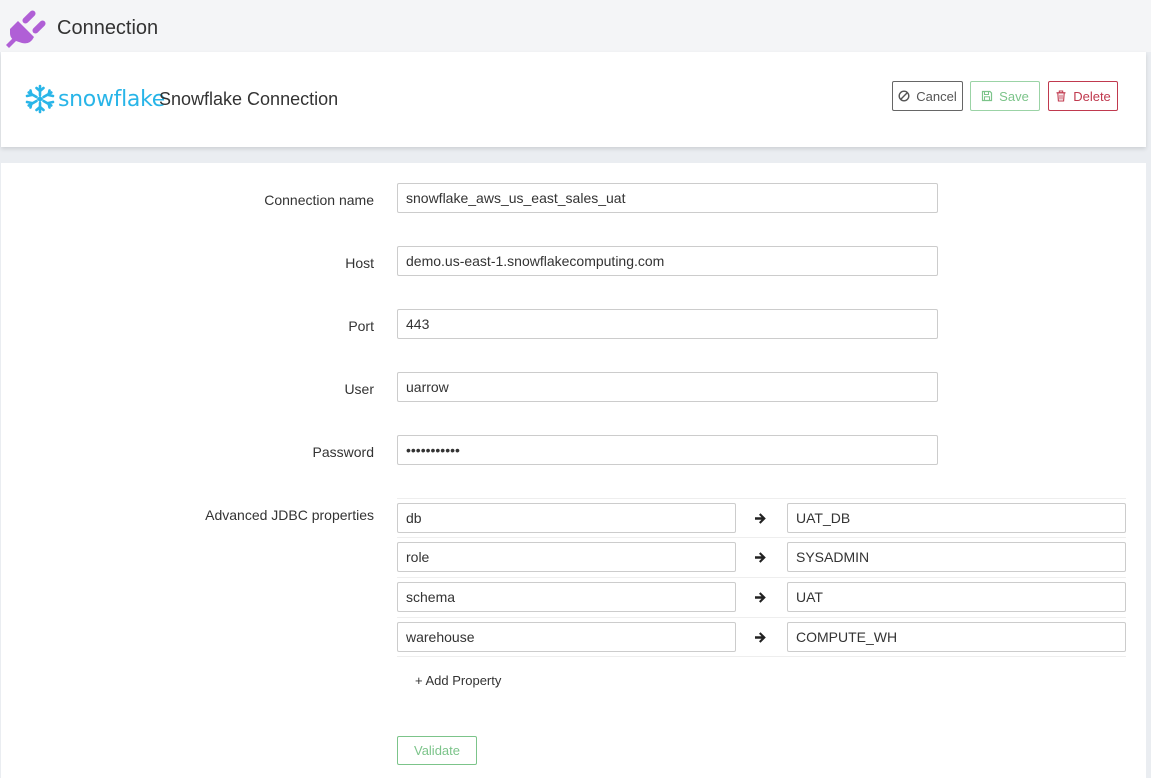 The width and height of the screenshot is (1151, 778). What do you see at coordinates (956, 557) in the screenshot?
I see `property-value-input: SYSADMIN` at bounding box center [956, 557].